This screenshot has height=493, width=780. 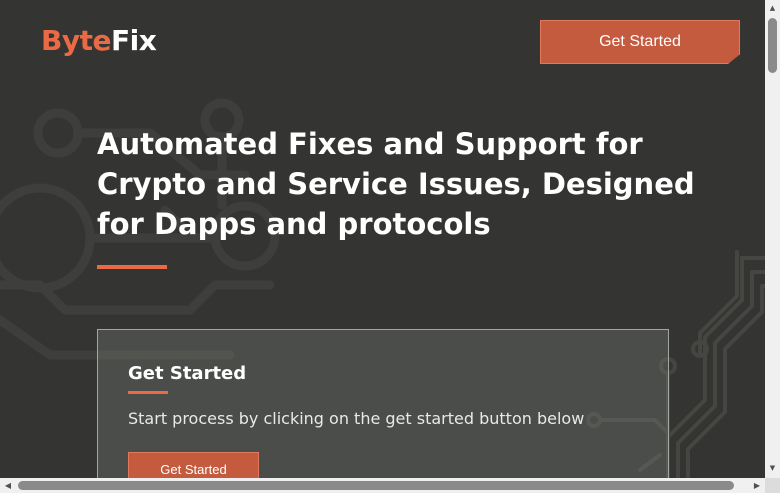 What do you see at coordinates (133, 40) in the screenshot?
I see `logo-fix-text: Fix` at bounding box center [133, 40].